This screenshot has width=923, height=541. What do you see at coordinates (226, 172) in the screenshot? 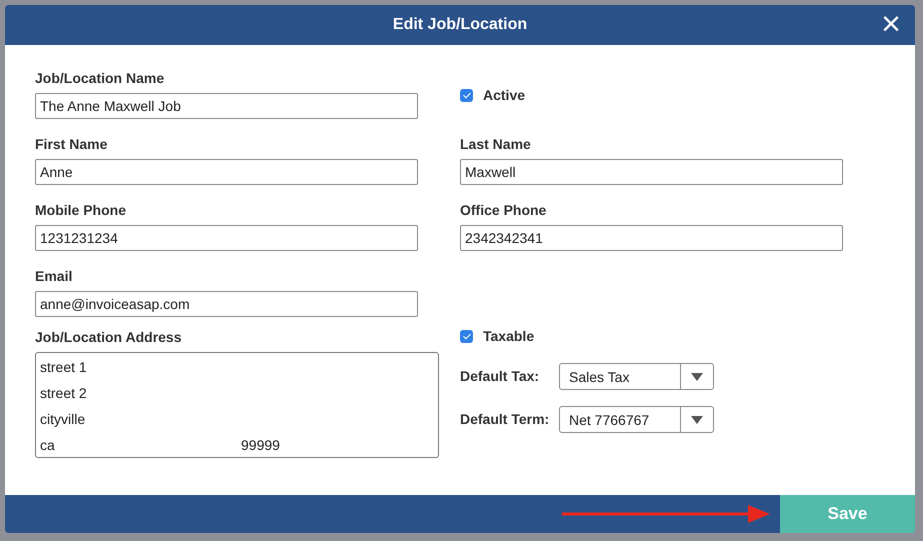
I see `input-field: Anne` at bounding box center [226, 172].